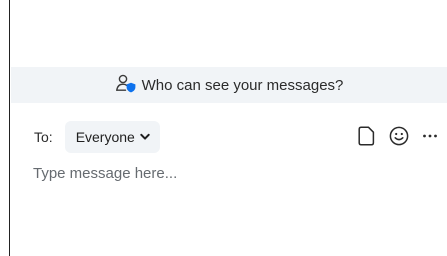 The height and width of the screenshot is (256, 447). I want to click on privacy-info-link: Who can see your messages?, so click(229, 85).